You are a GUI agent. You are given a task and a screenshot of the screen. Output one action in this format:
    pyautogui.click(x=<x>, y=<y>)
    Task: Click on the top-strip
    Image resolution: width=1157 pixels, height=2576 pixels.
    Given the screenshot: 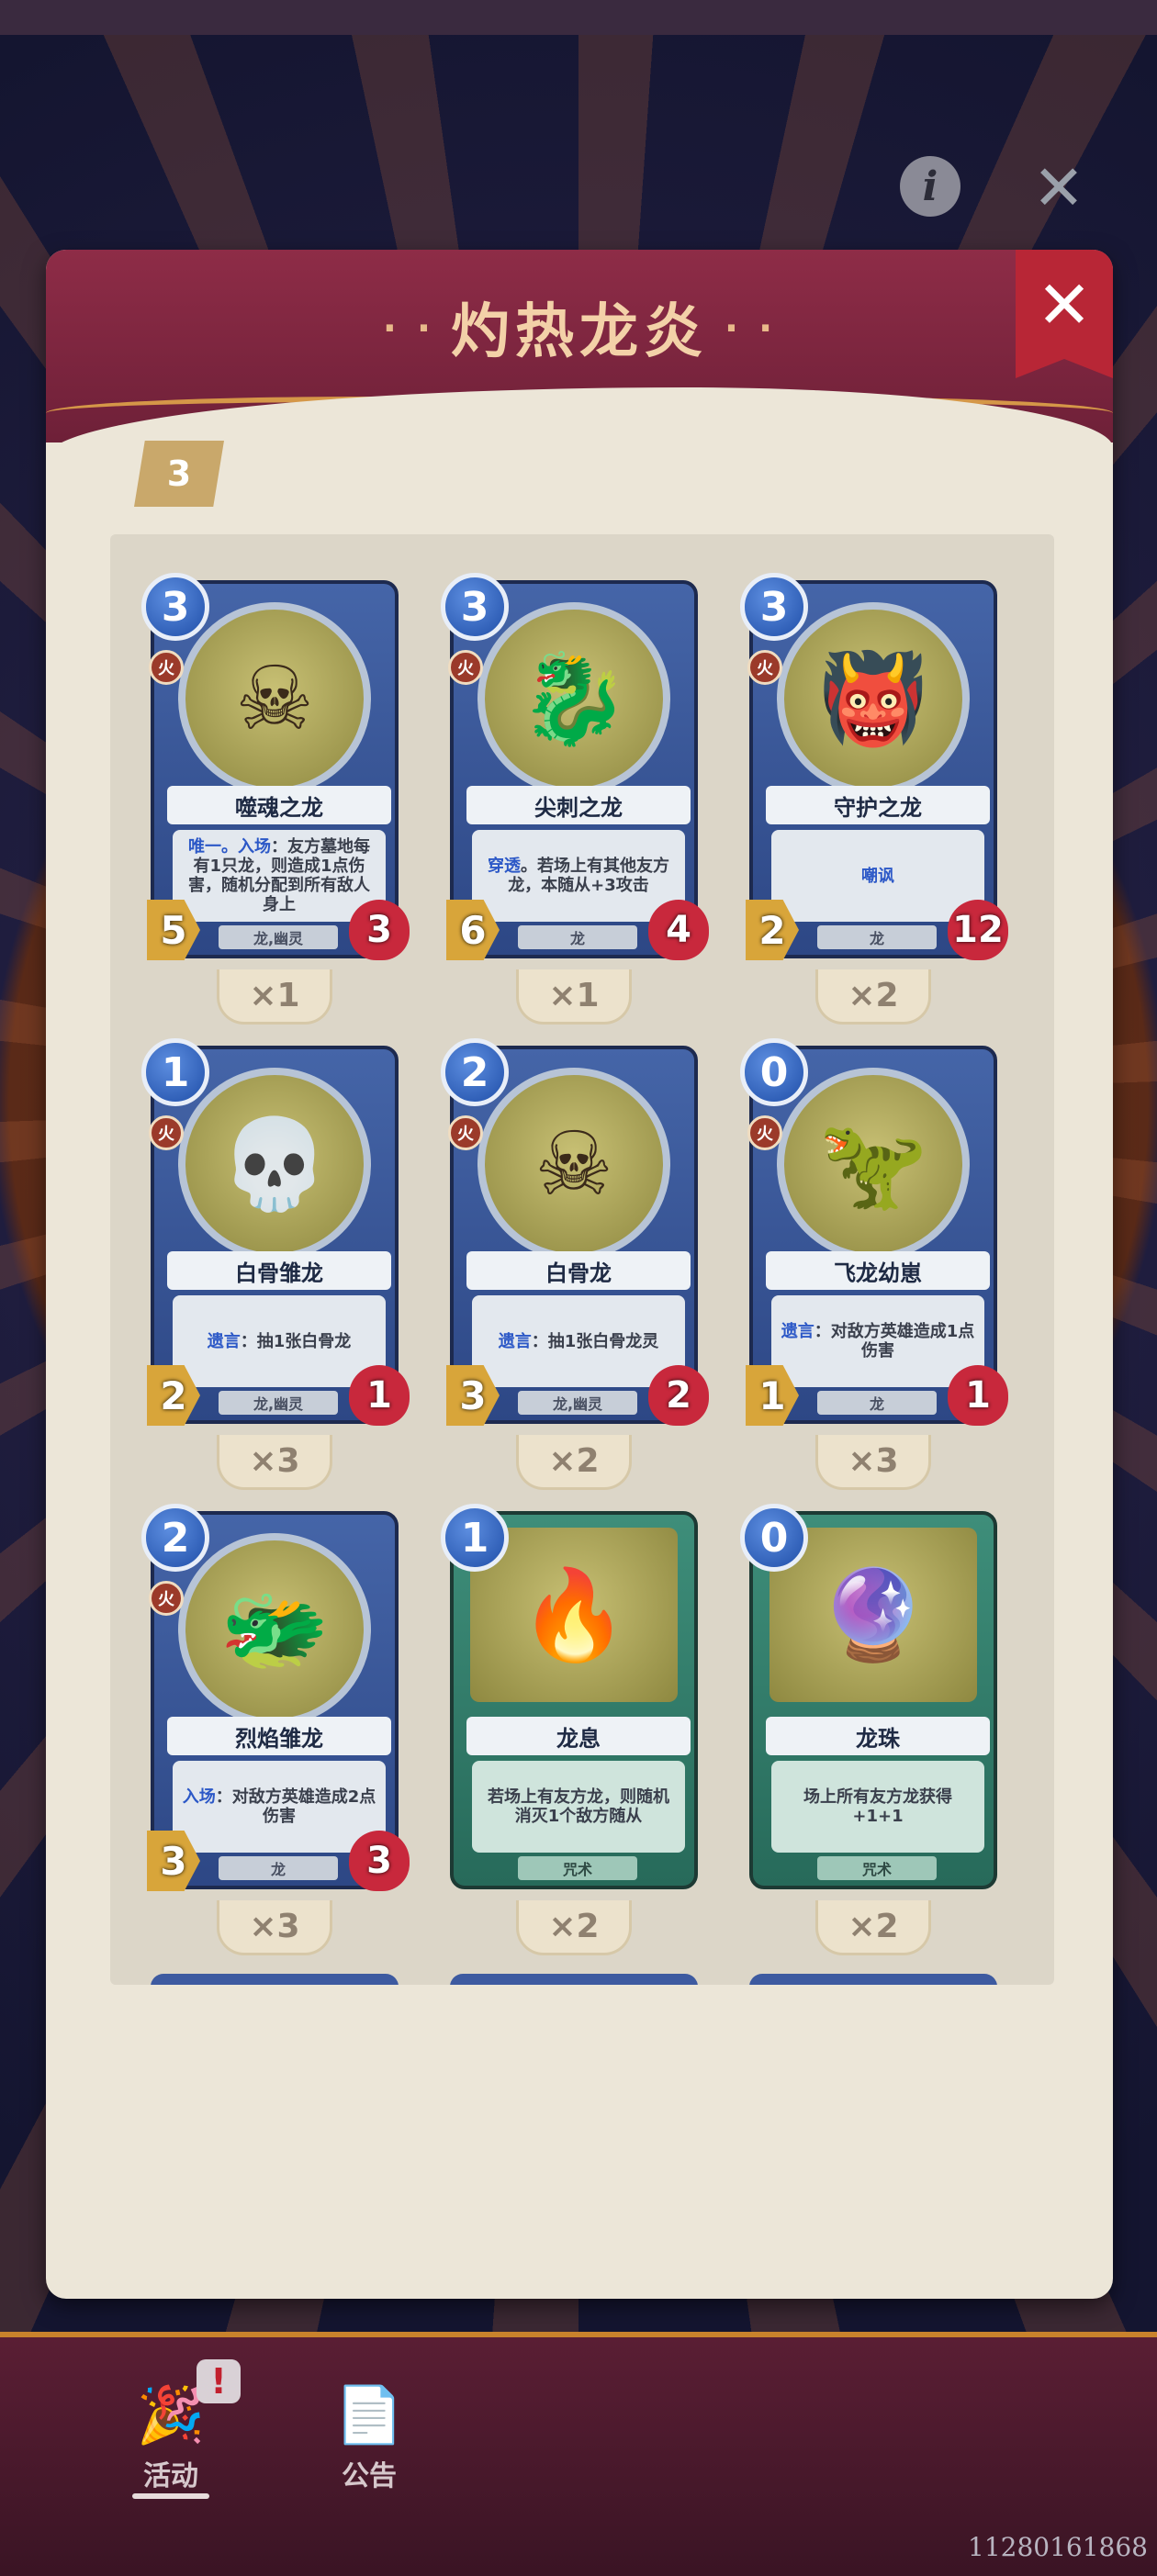 What is the action you would take?
    pyautogui.click(x=578, y=17)
    